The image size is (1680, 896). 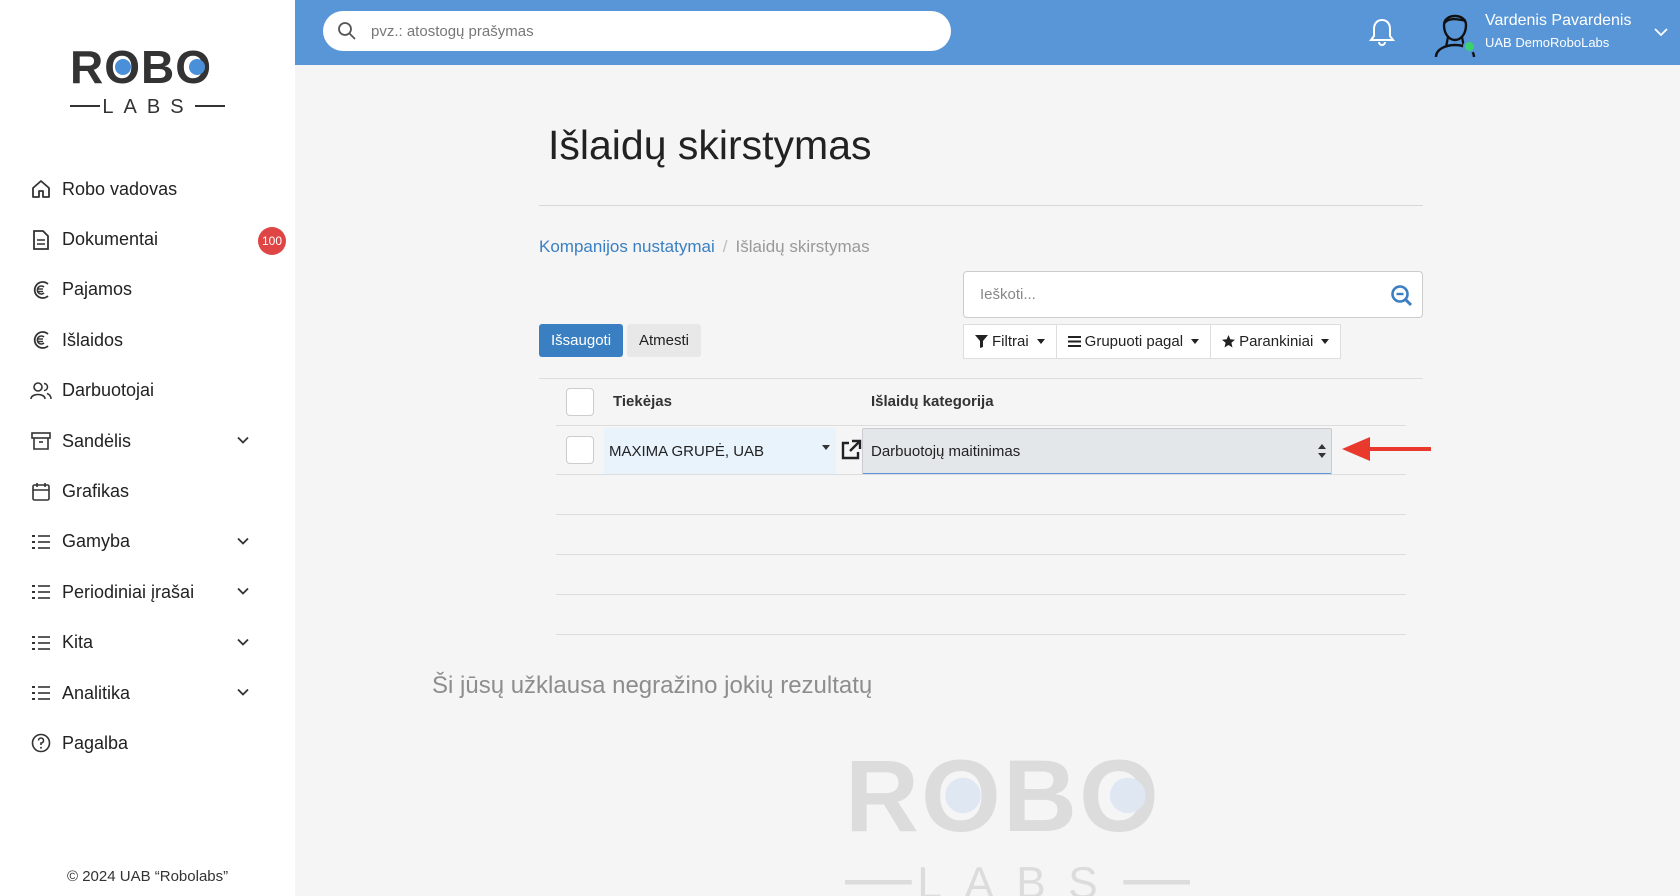 I want to click on filters-label: Filtrai, so click(x=1010, y=341).